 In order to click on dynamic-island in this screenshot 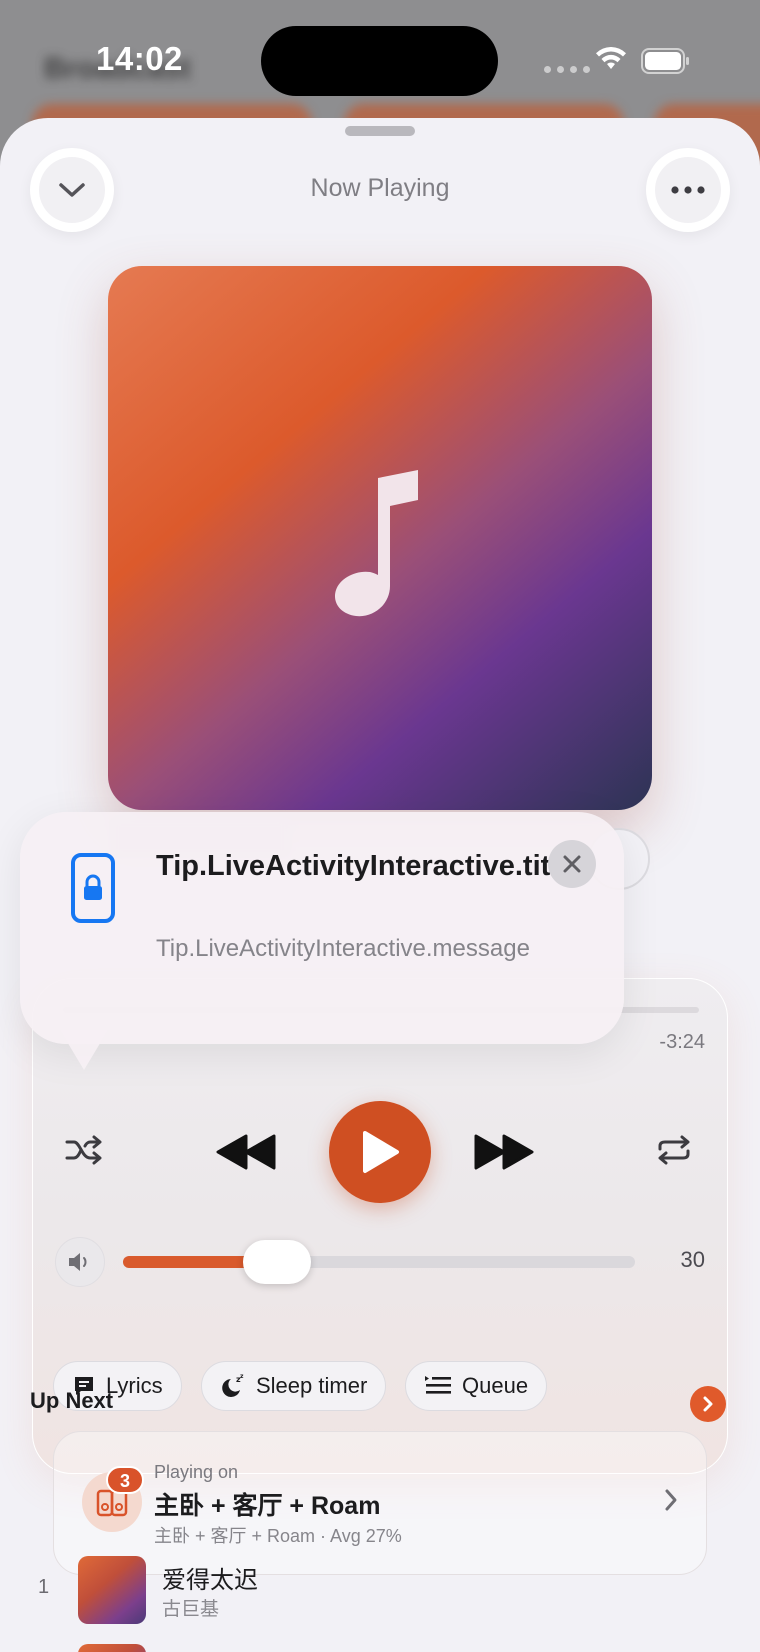, I will do `click(379, 61)`.